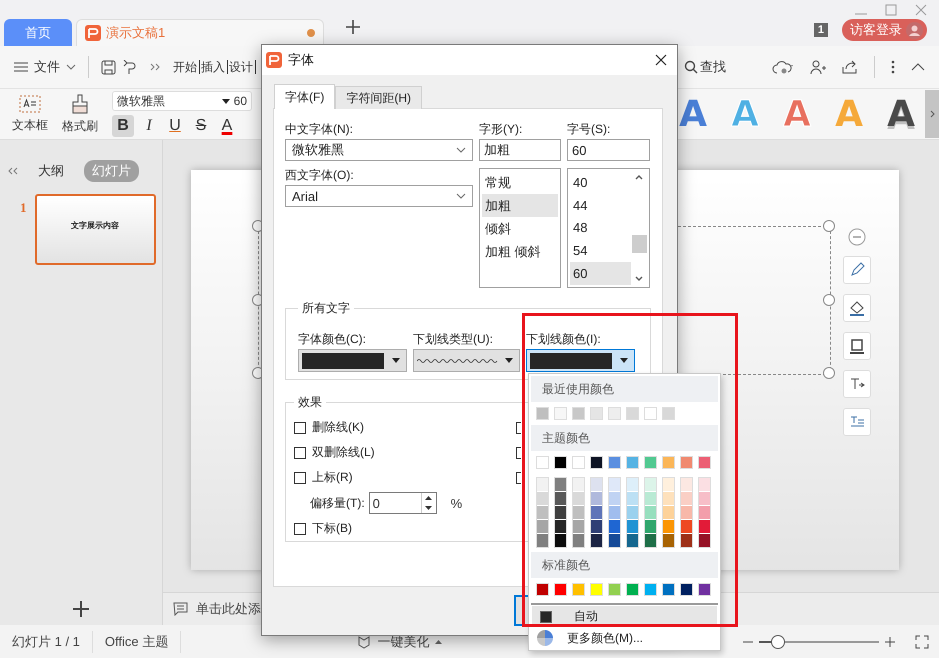  I want to click on spin-down-icon, so click(428, 508).